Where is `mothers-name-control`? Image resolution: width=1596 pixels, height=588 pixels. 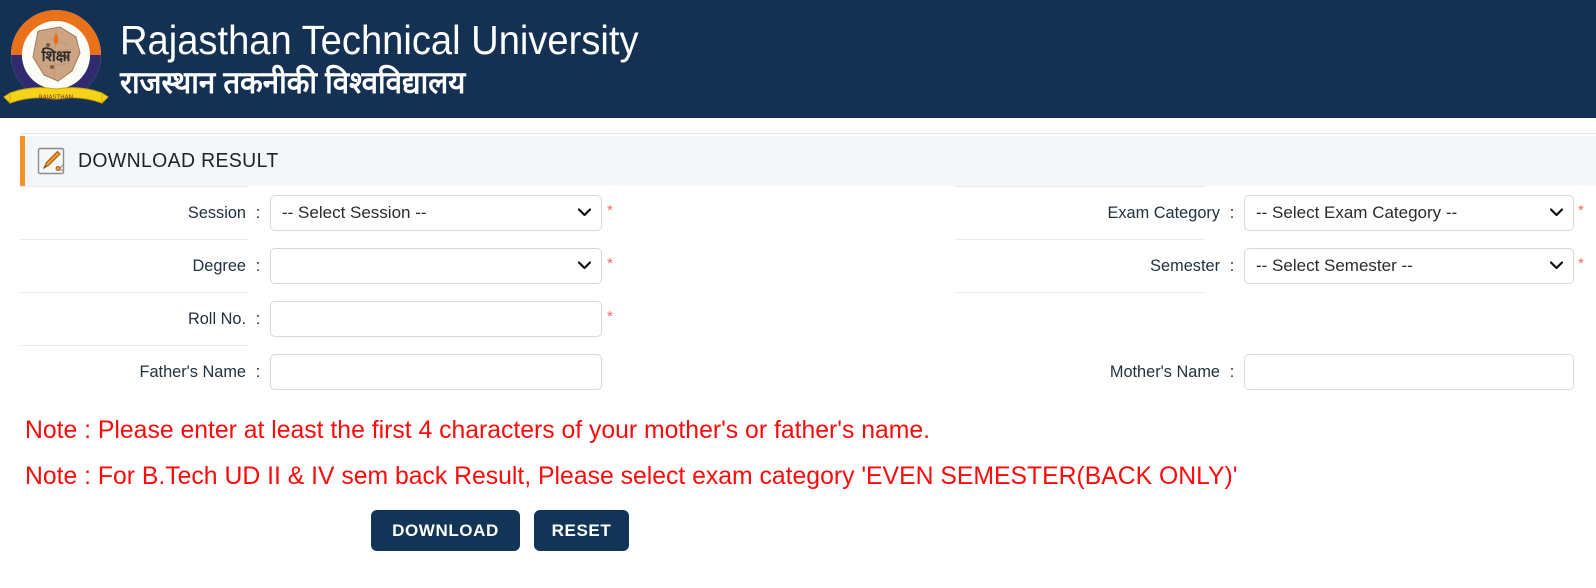
mothers-name-control is located at coordinates (1409, 371).